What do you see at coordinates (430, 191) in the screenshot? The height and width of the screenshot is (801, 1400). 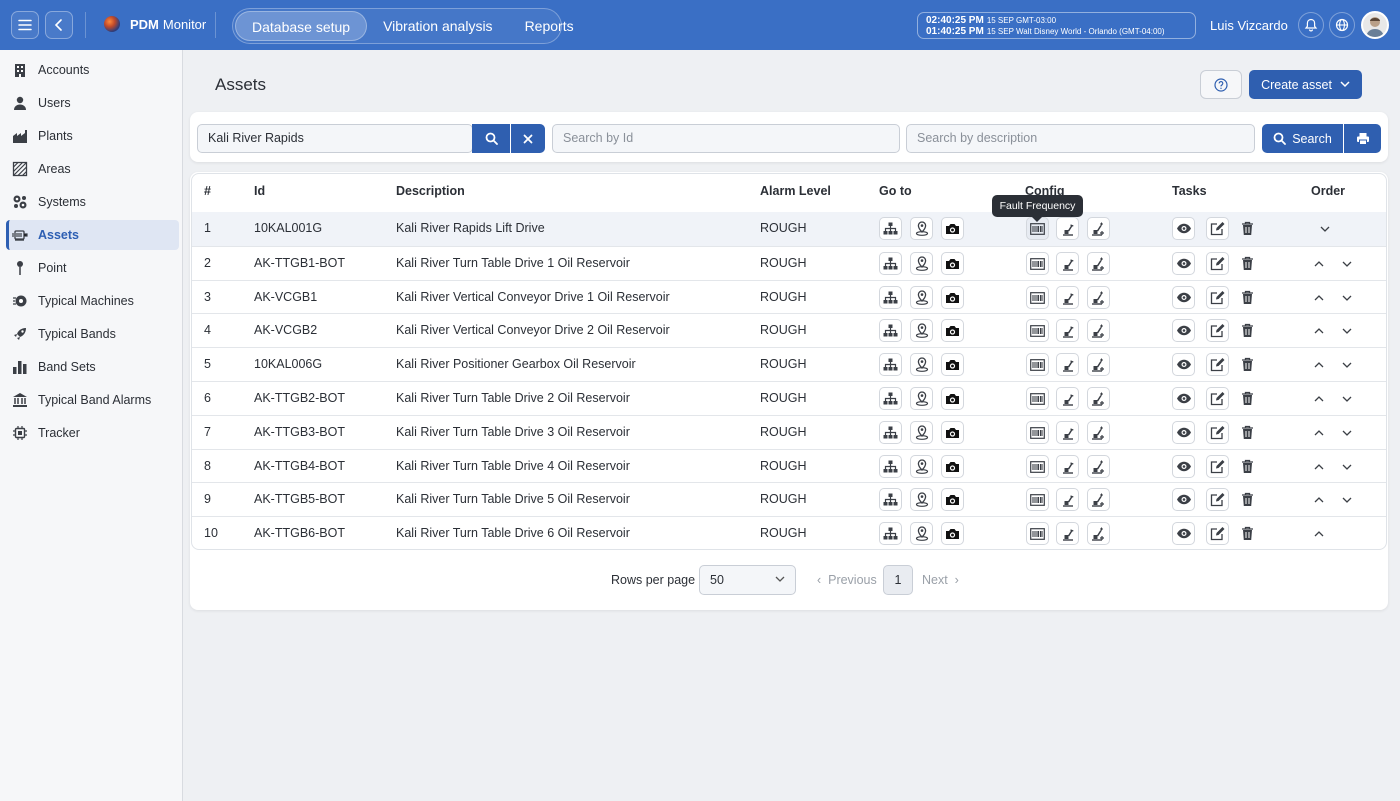 I see `column-header-description: Description` at bounding box center [430, 191].